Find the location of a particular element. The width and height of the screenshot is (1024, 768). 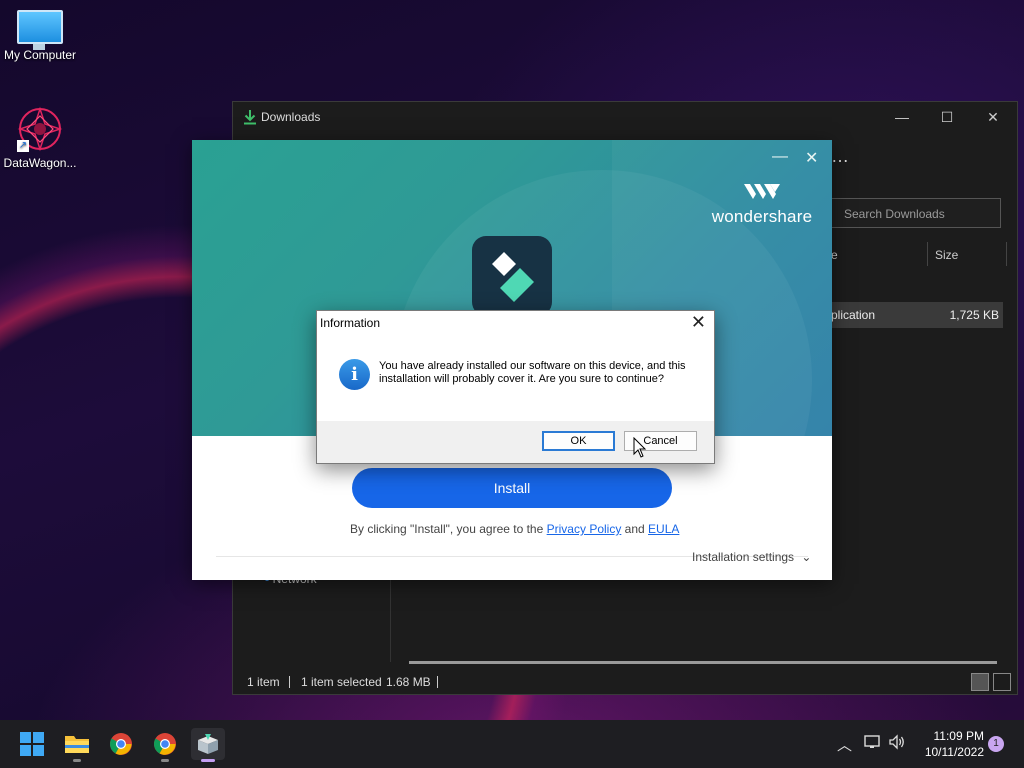

horizontal-scrollbar is located at coordinates (703, 662).